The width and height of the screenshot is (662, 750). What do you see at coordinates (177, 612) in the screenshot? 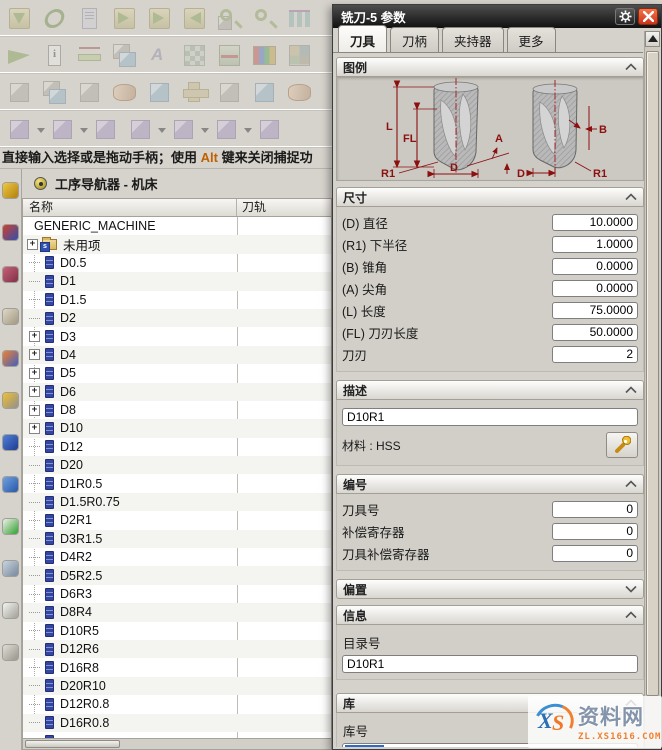
I see `tree-item-d8r4: D8R4` at bounding box center [177, 612].